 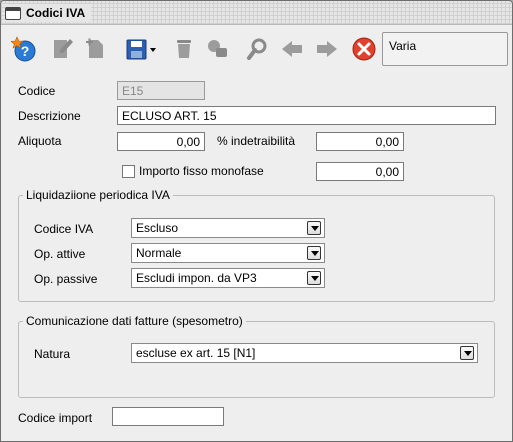 What do you see at coordinates (327, 49) in the screenshot?
I see `next-icon` at bounding box center [327, 49].